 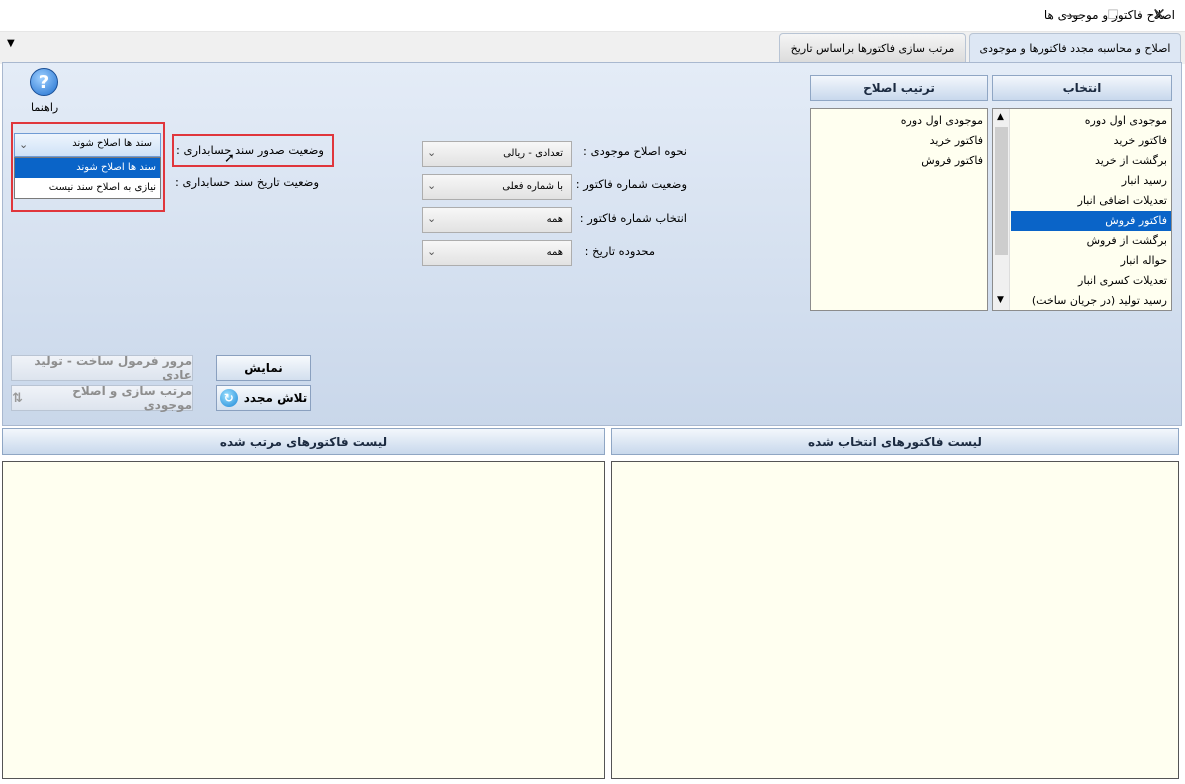 I want to click on combo-value: تعدادی - ریالی, so click(x=533, y=153).